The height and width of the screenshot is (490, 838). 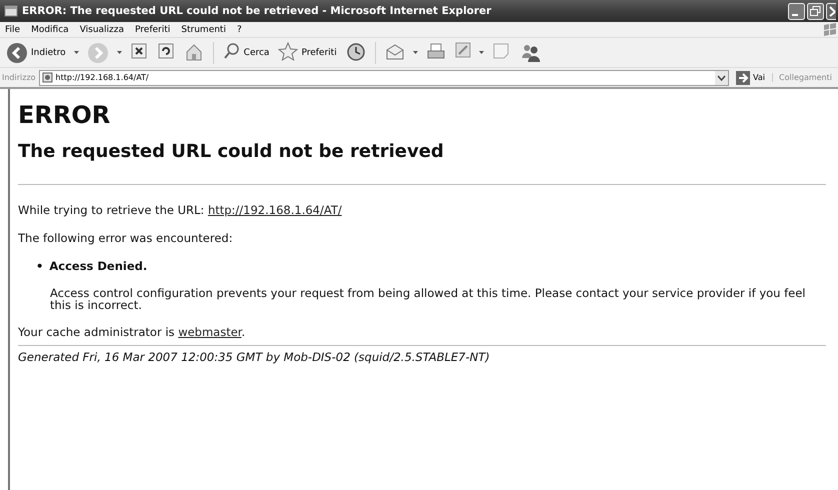 I want to click on admin-sentence: Your cache administrator is webmaster., so click(x=132, y=332).